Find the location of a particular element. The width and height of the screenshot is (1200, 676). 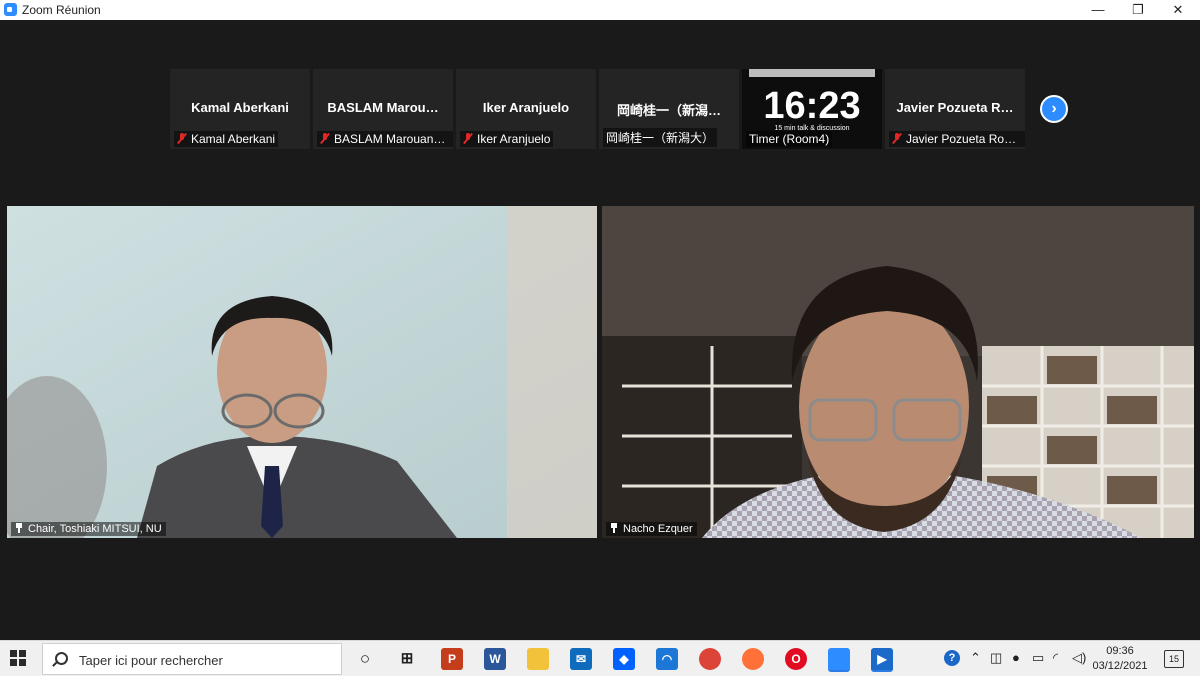

participant-tile: 岡崎桂一（新潟… 岡崎桂一（新潟大） is located at coordinates (669, 109).